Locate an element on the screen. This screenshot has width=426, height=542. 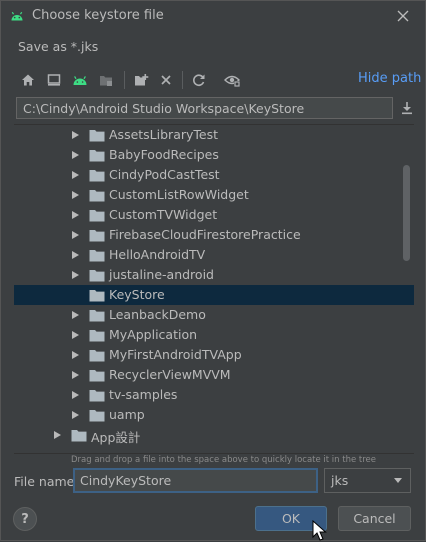
mouse-cursor-icon is located at coordinates (319, 530).